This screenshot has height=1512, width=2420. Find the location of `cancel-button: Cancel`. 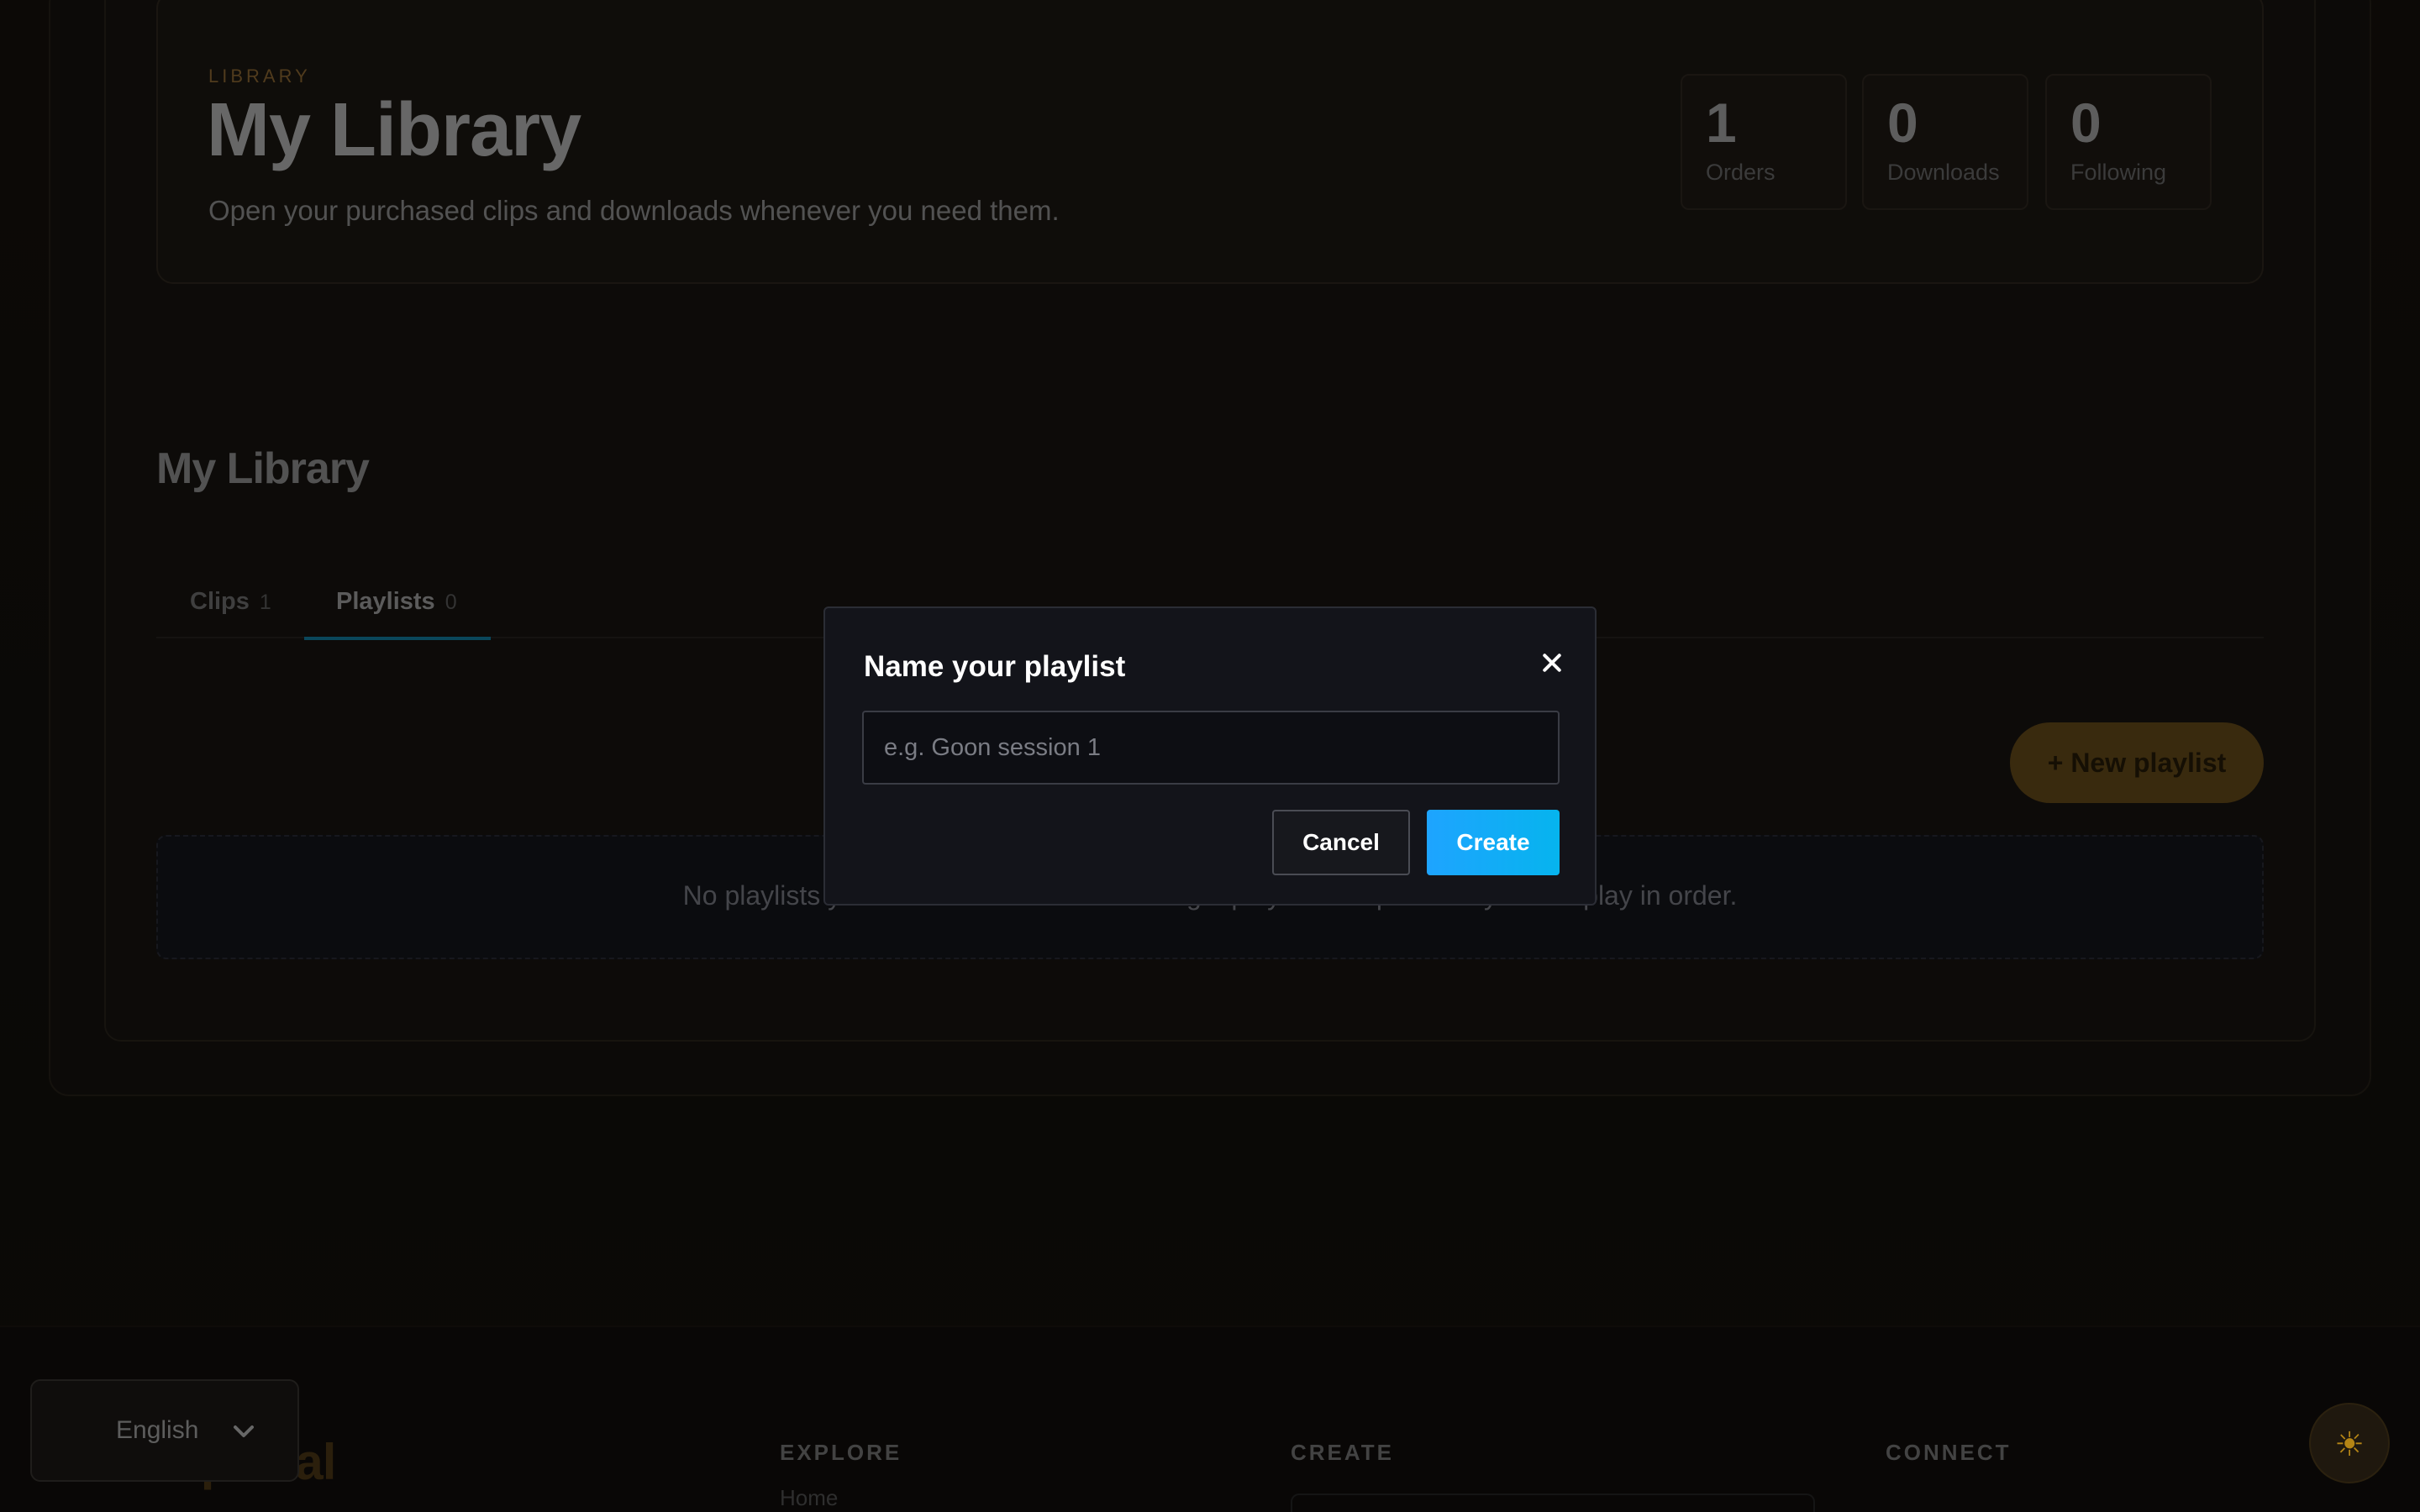

cancel-button: Cancel is located at coordinates (1341, 842).